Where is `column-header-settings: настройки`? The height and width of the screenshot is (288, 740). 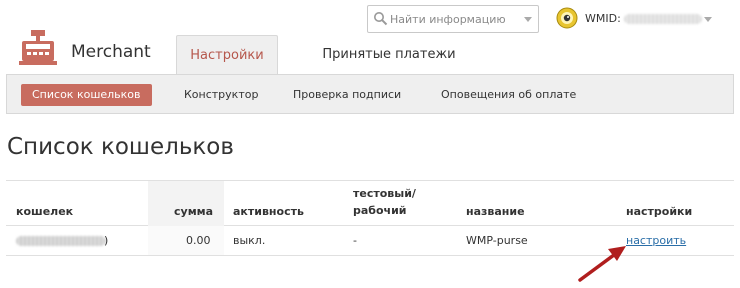
column-header-settings: настройки is located at coordinates (659, 211).